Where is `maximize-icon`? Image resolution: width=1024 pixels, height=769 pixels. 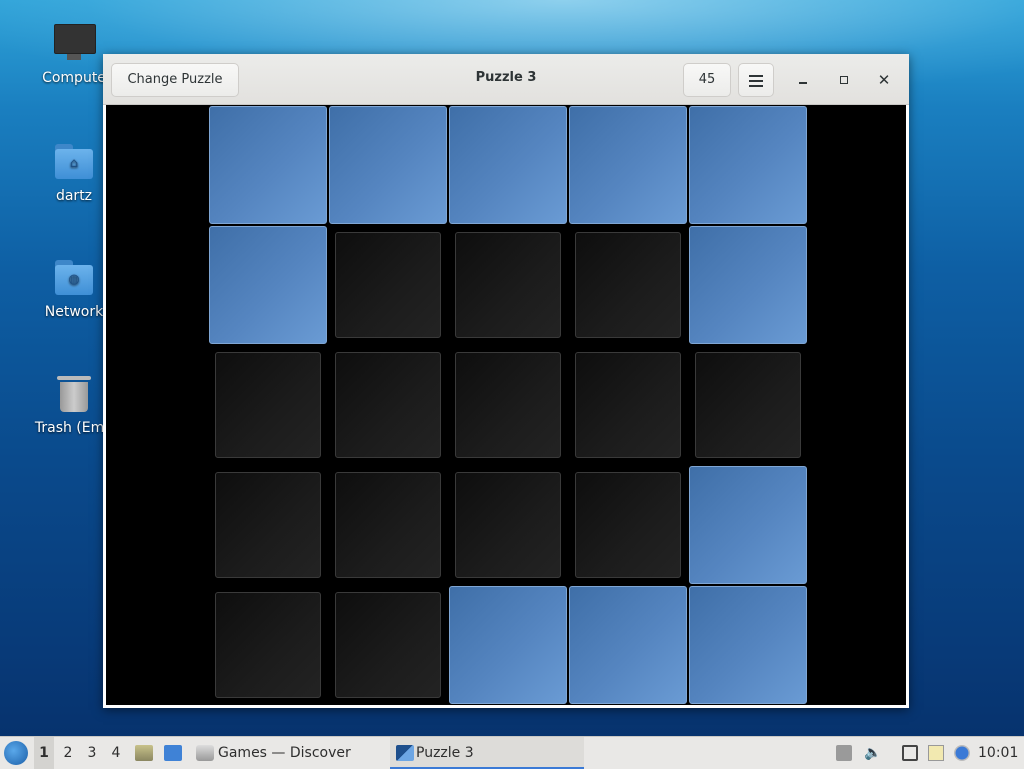 maximize-icon is located at coordinates (844, 80).